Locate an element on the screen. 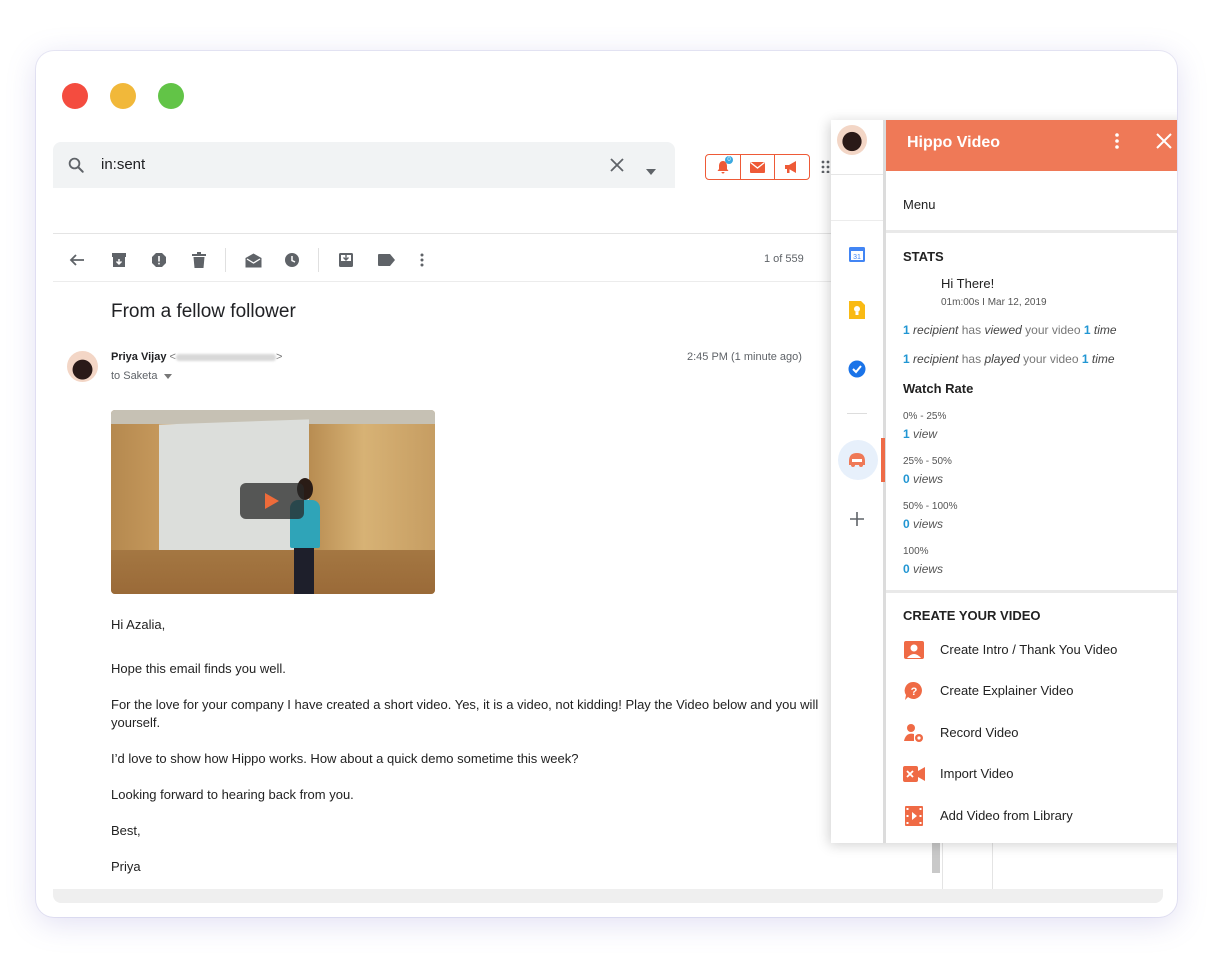  sender-email: < > is located at coordinates (226, 357).